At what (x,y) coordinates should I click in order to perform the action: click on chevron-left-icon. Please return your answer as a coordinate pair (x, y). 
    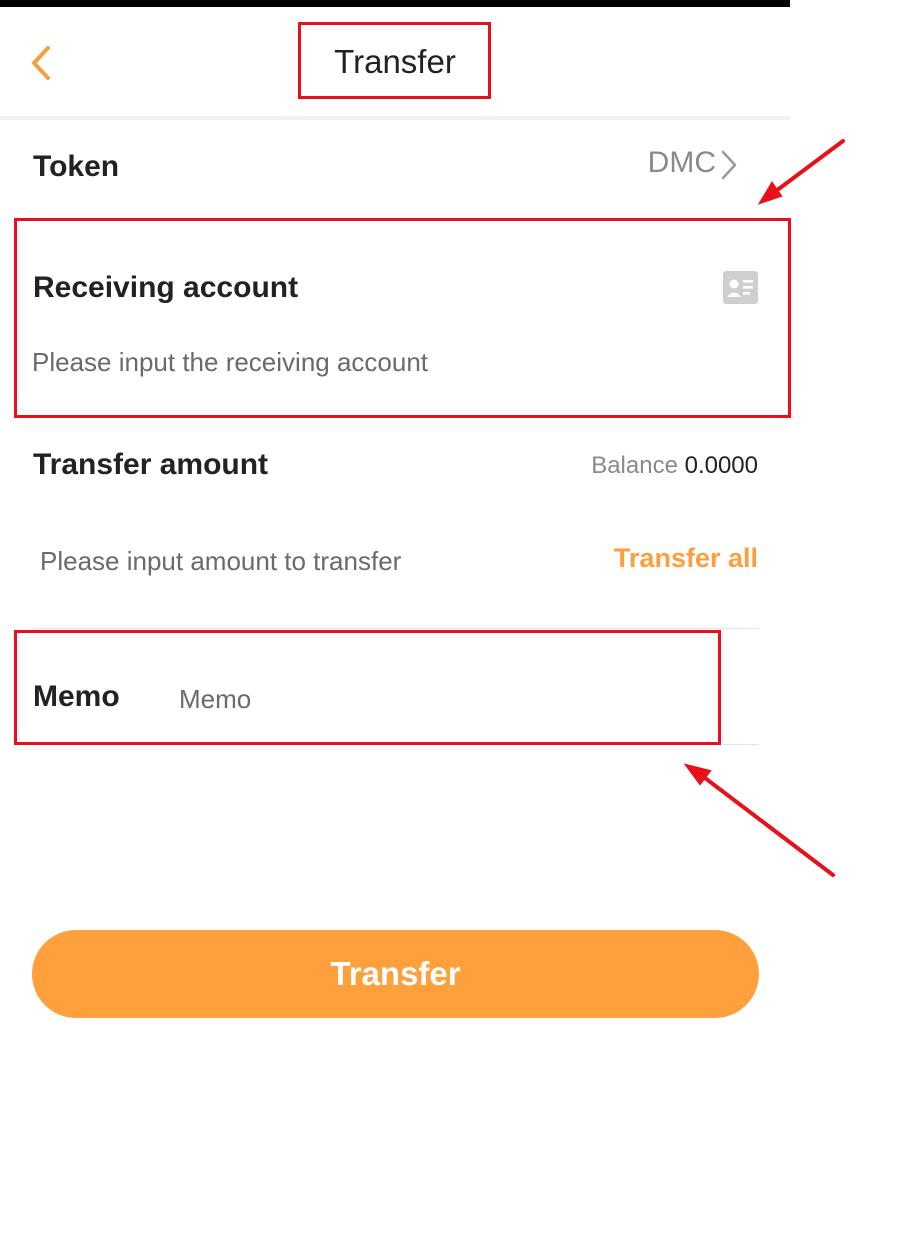
    Looking at the image, I should click on (41, 63).